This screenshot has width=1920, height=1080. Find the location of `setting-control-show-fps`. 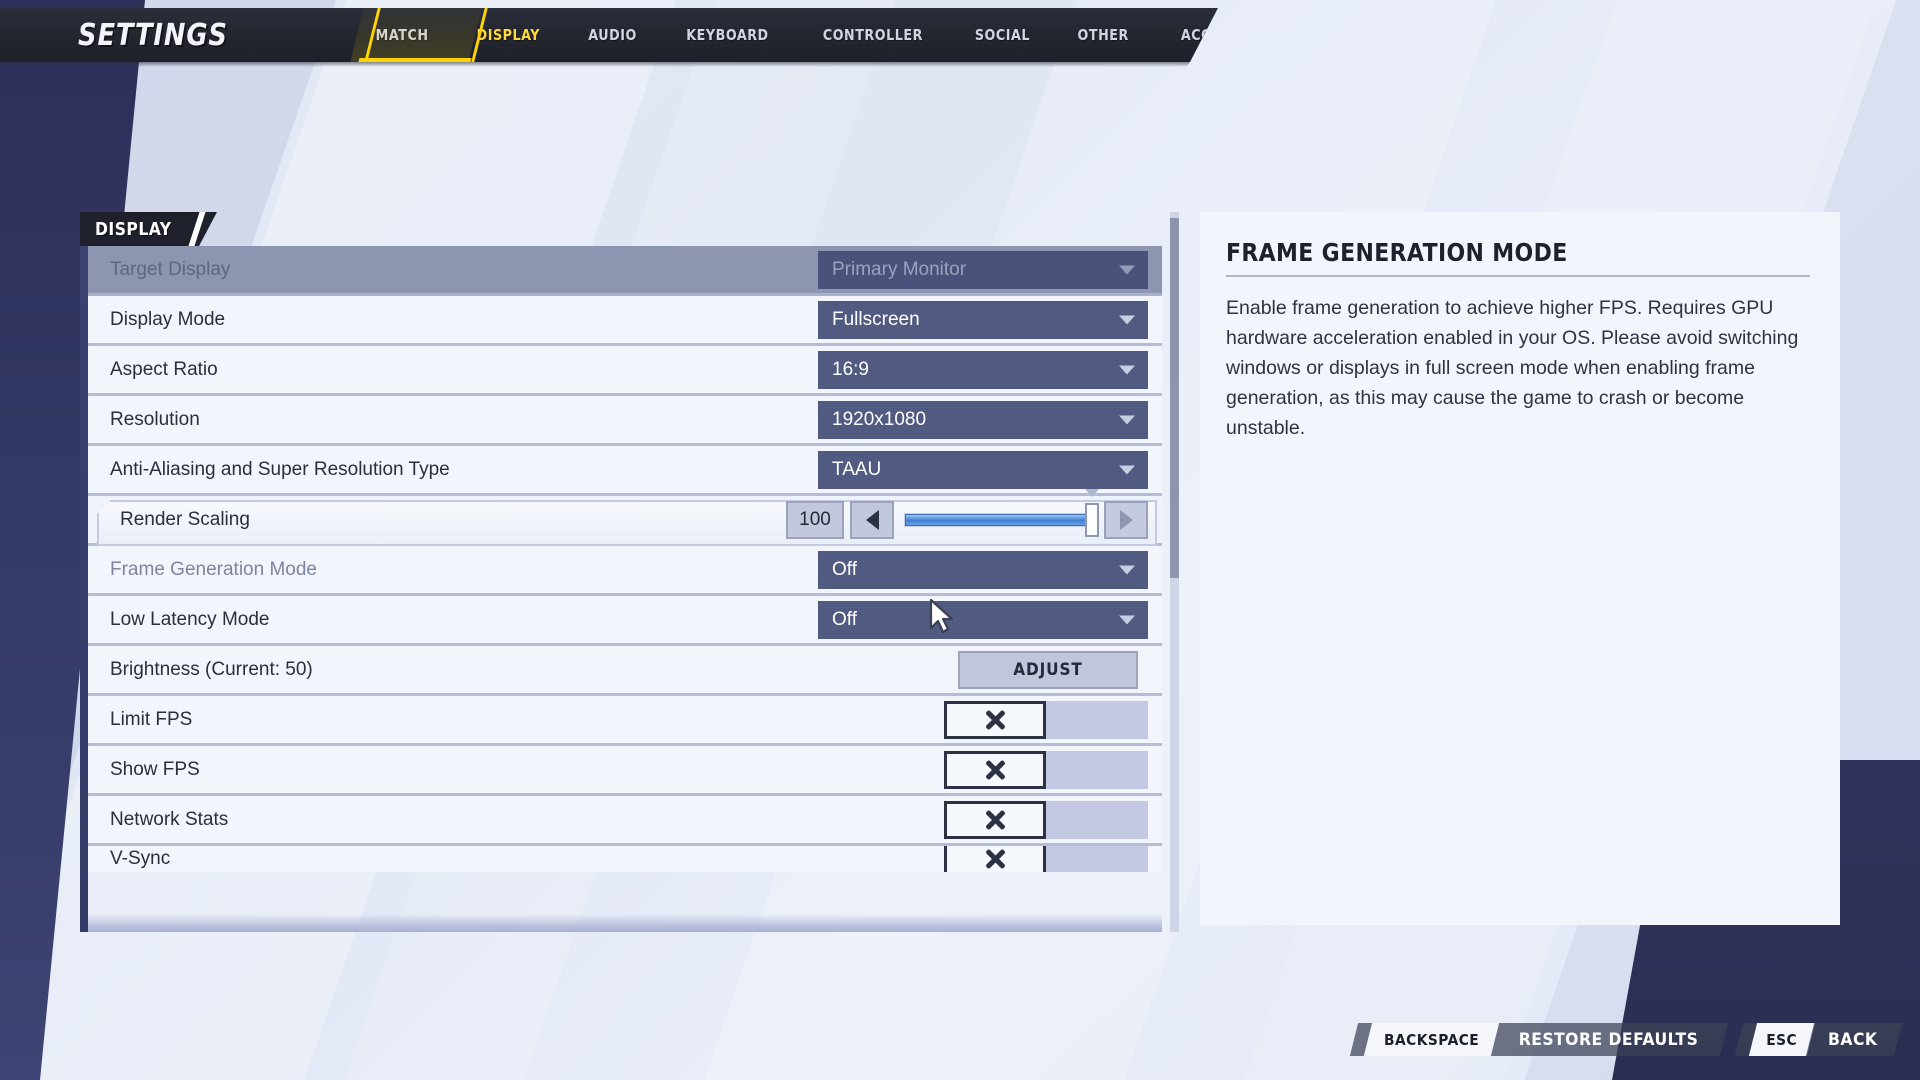

setting-control-show-fps is located at coordinates (1046, 769).